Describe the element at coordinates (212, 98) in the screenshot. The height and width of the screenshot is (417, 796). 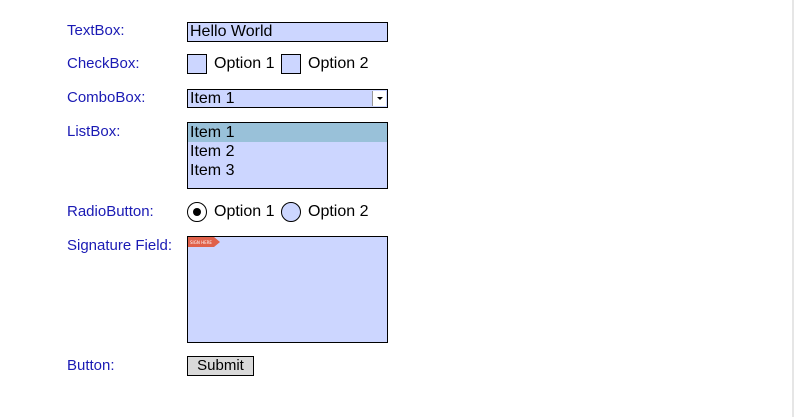
I see `combobox-selected-value: Item 1` at that location.